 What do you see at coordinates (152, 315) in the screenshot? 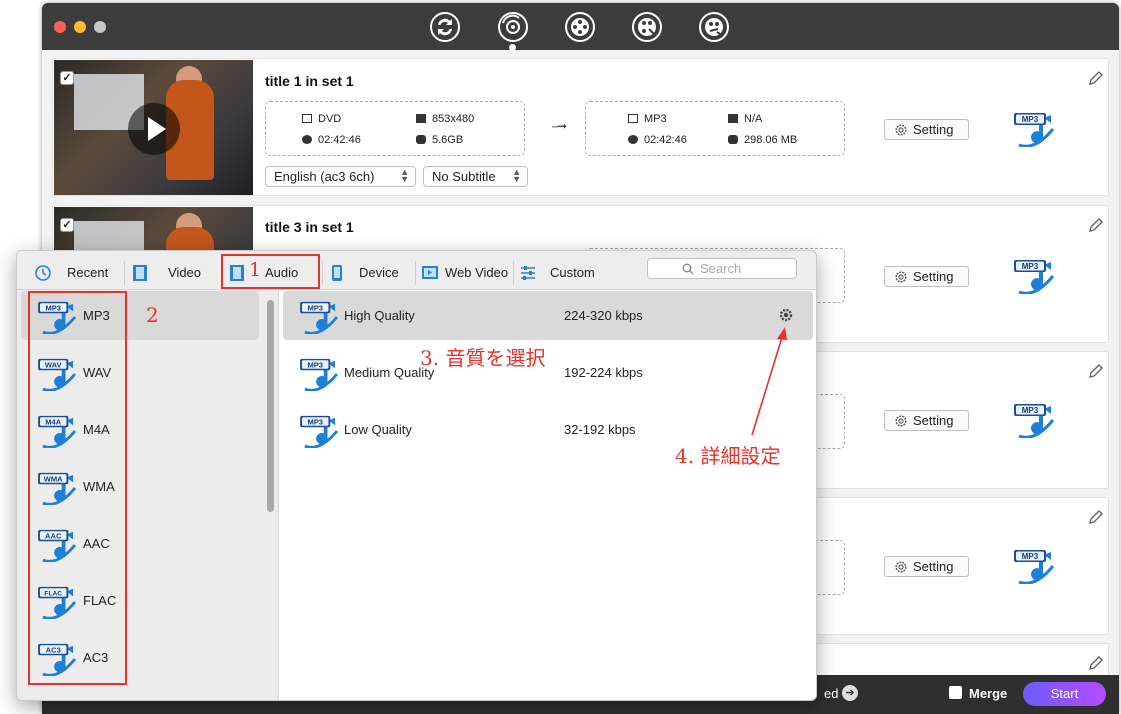
I see `annotation-step-2: 2` at bounding box center [152, 315].